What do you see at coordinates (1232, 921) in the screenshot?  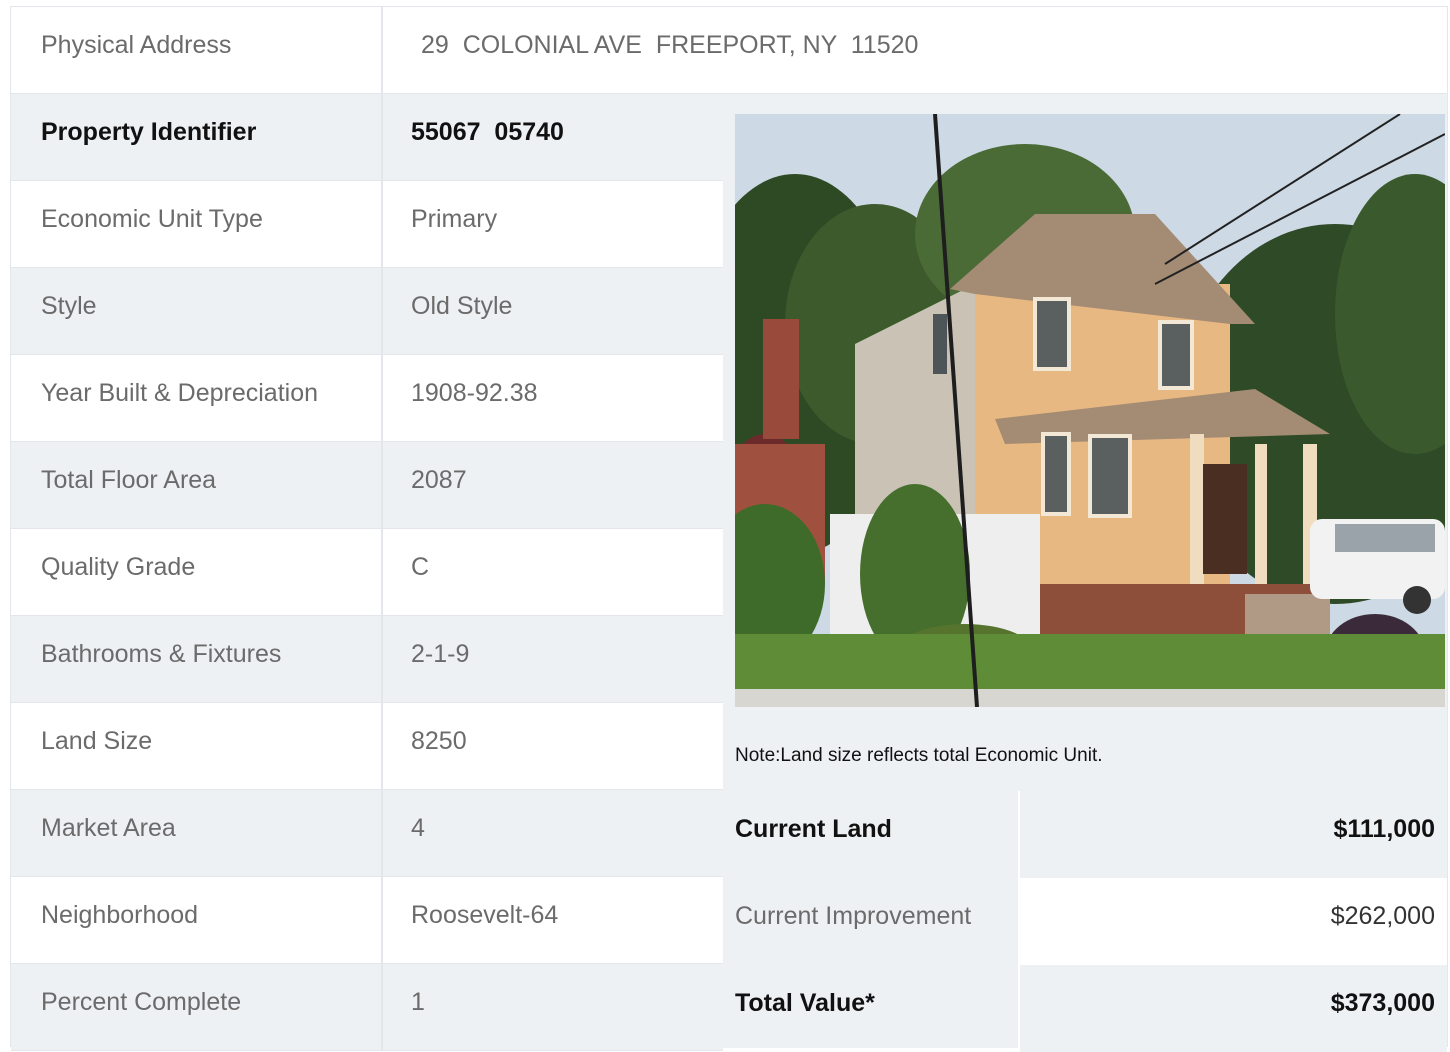 I see `value-cell: $262,000` at bounding box center [1232, 921].